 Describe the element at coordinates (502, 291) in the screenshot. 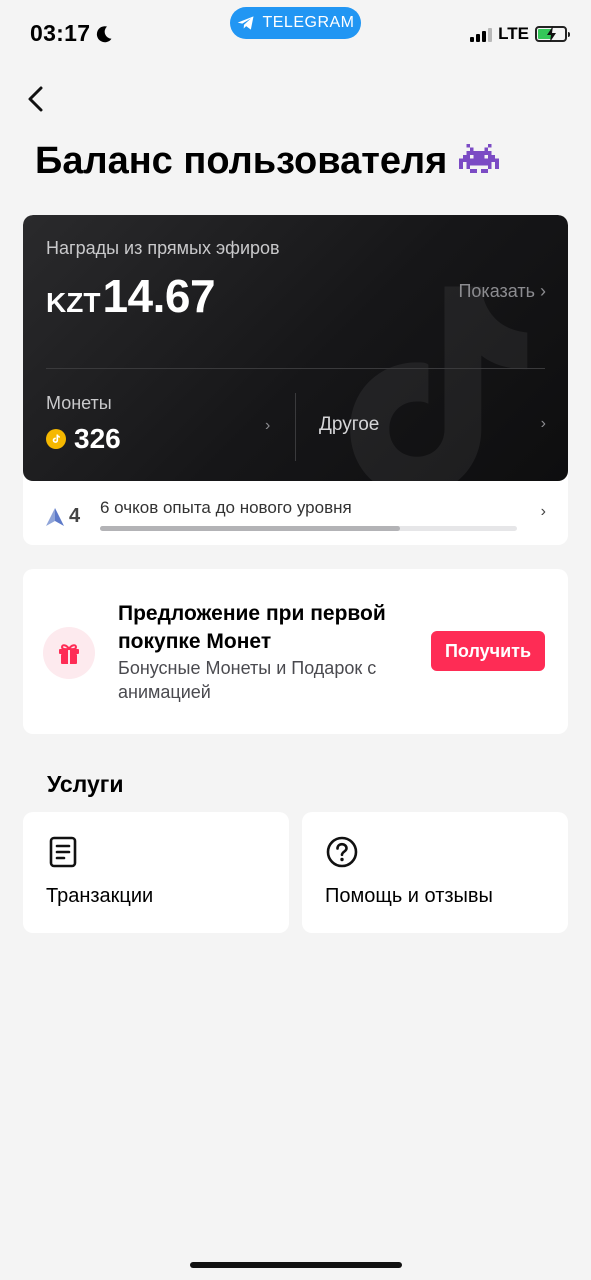

I see `show-button: Показать ›` at that location.